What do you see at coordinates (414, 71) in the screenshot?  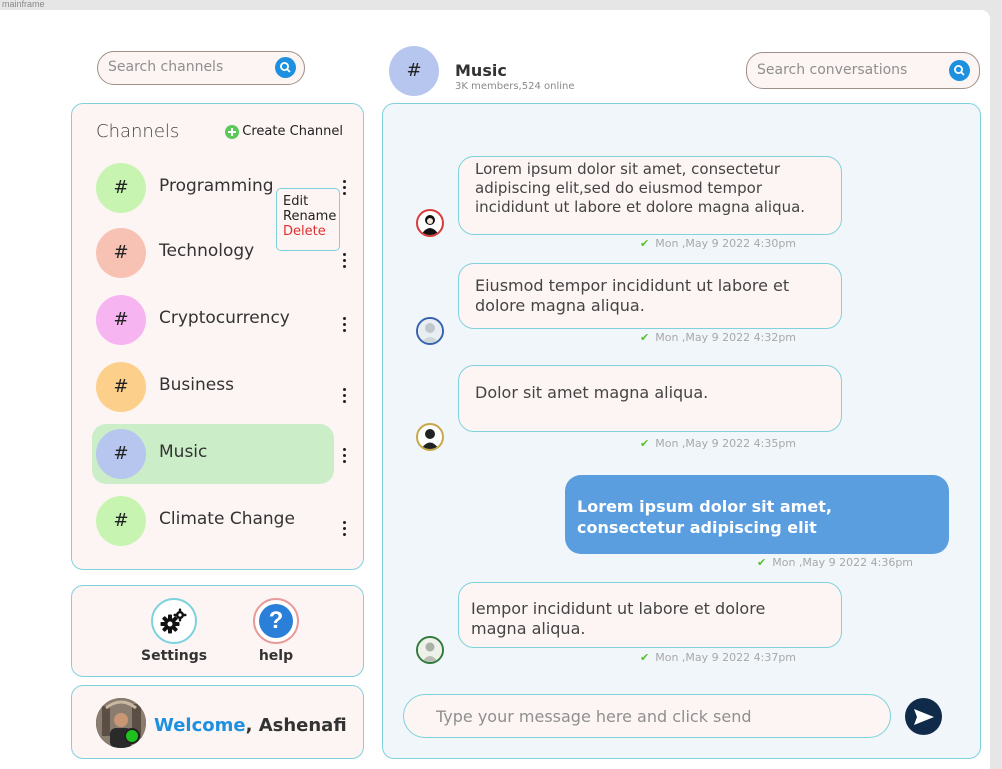 I see `channel-header-avatar: #` at bounding box center [414, 71].